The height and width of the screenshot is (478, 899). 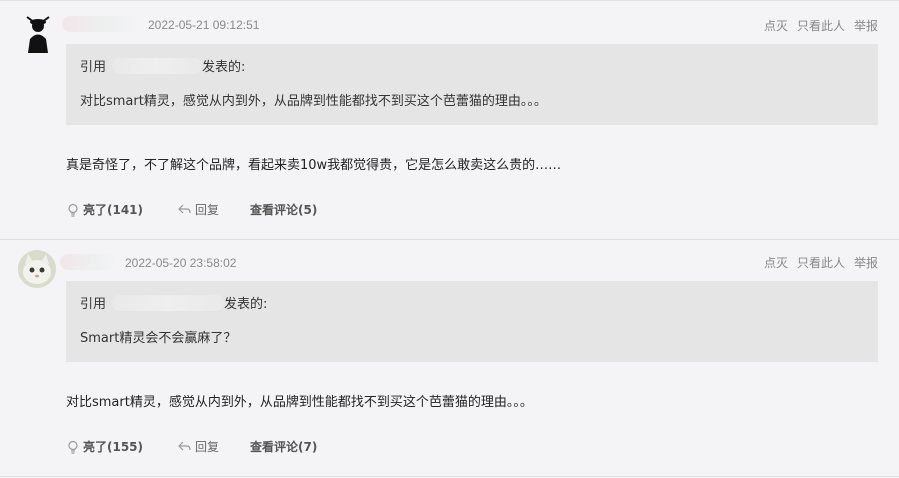 I want to click on like-label: 亮了(155), so click(x=113, y=447).